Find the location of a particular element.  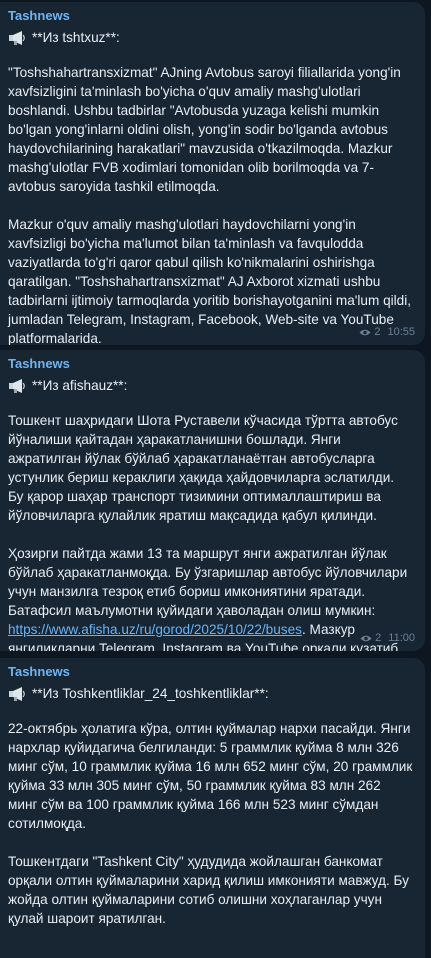

message-meta: 2 11:00 is located at coordinates (387, 638).